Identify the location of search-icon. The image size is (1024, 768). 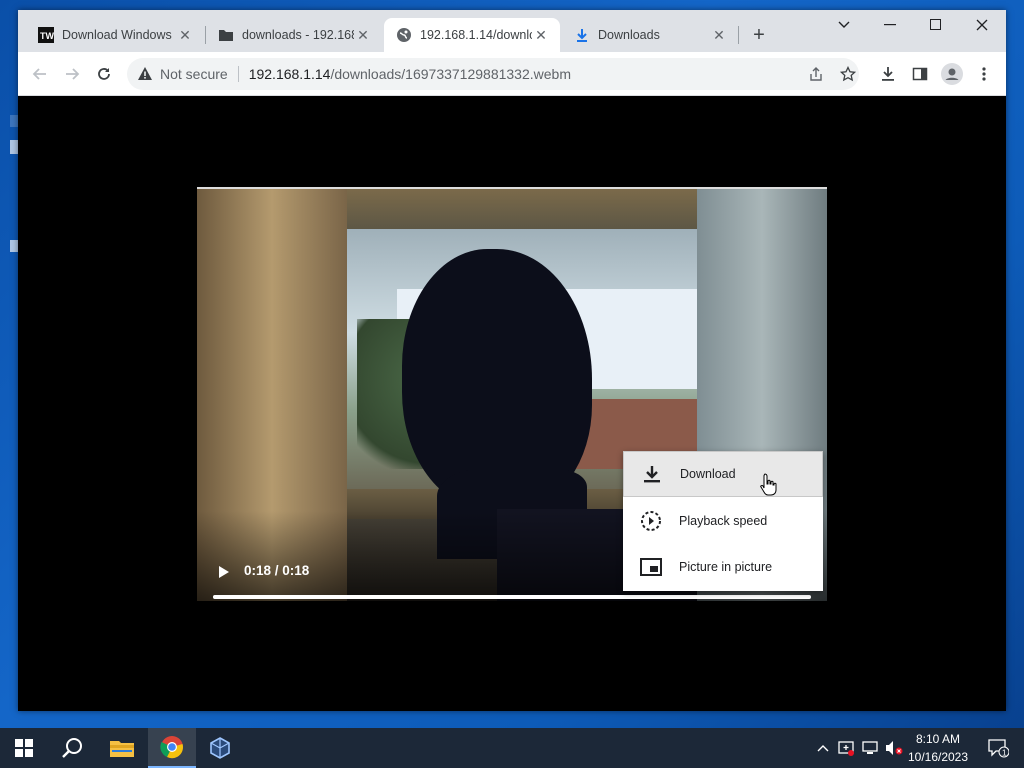
(72, 748).